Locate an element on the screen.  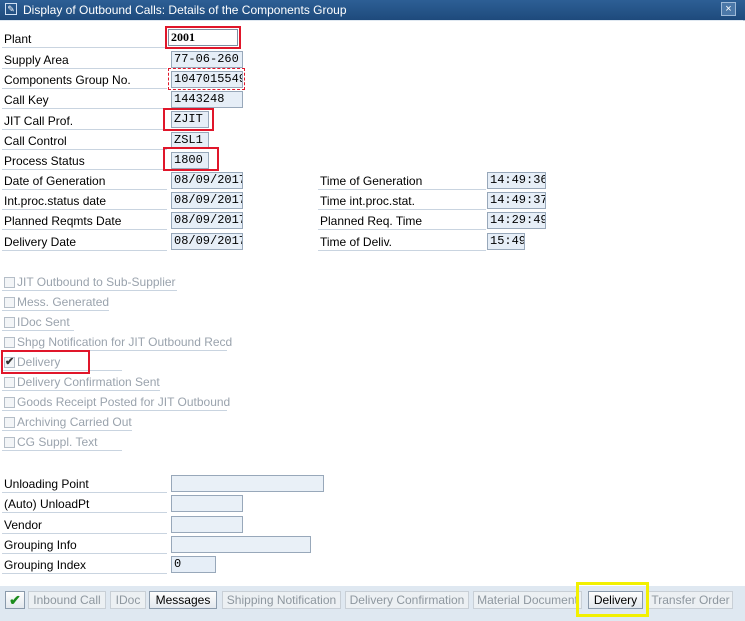
checkbox-label: JIT Outbound to Sub-Supplier is located at coordinates (96, 282).